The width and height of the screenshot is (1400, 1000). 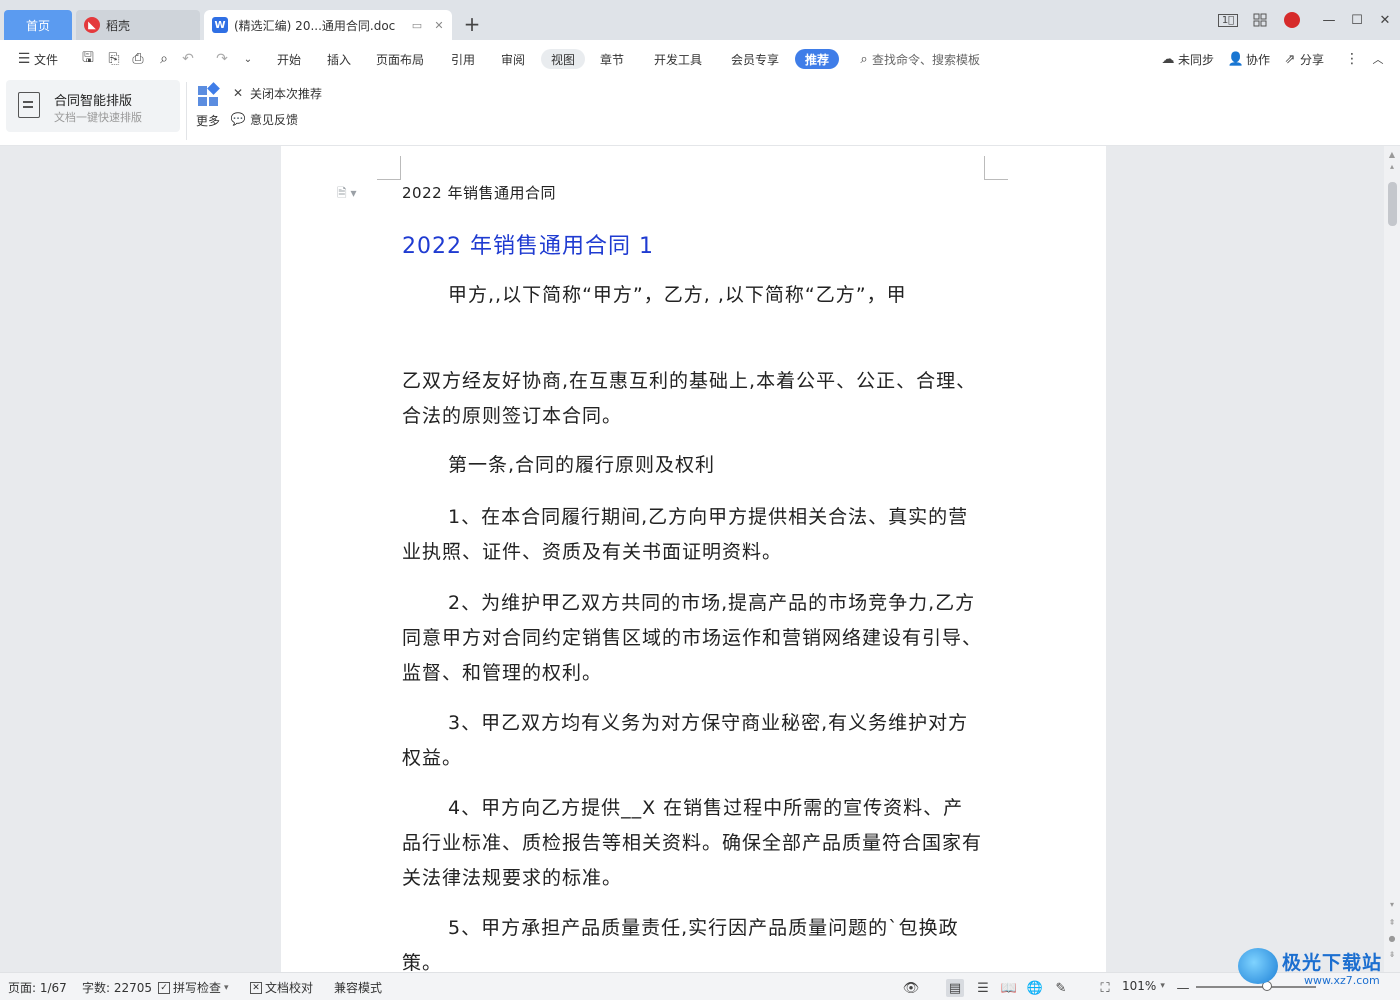 I want to click on save-icon: 🖫, so click(x=88, y=58).